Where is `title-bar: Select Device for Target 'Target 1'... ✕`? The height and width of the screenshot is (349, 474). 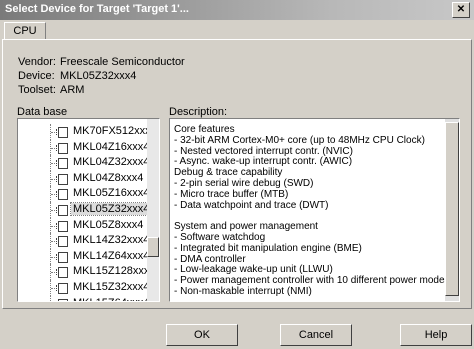 title-bar: Select Device for Target 'Target 1'... ✕ is located at coordinates (237, 10).